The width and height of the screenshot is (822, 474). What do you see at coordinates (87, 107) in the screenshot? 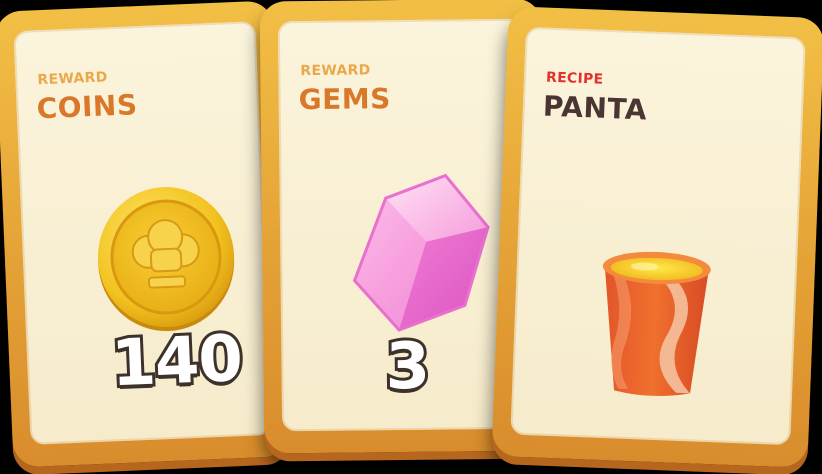
I see `card-title: COINS` at bounding box center [87, 107].